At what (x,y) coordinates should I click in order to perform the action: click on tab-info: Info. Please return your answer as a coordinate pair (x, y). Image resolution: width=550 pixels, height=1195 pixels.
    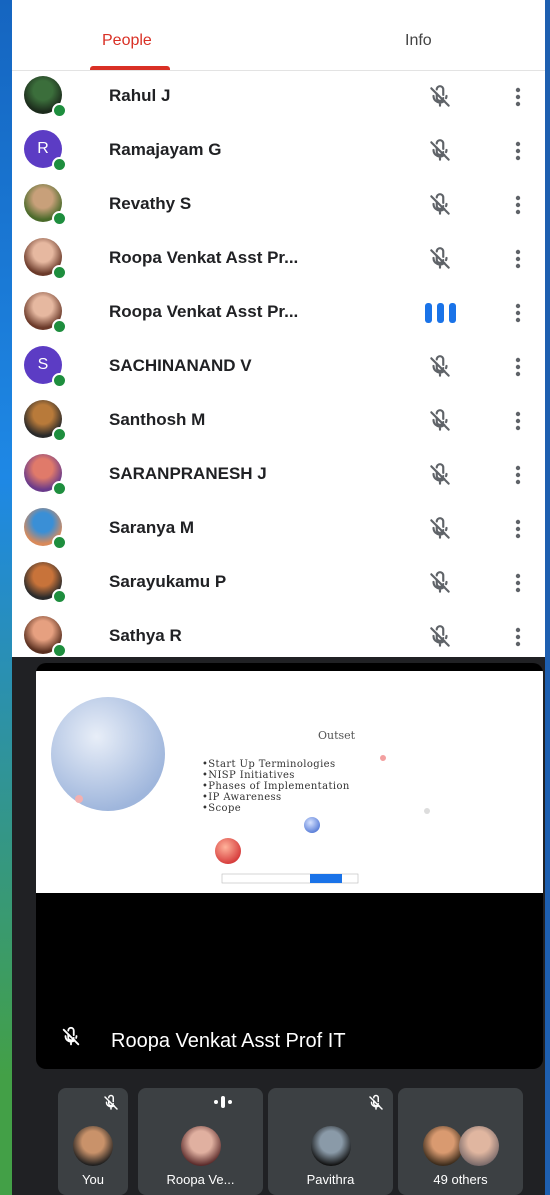
    Looking at the image, I should click on (418, 41).